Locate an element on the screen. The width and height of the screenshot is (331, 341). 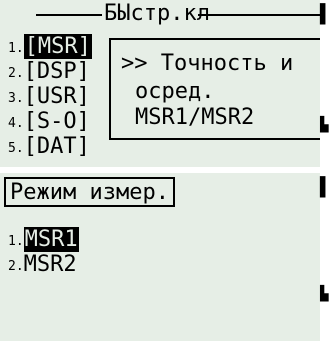
mode-title: Режим измер. is located at coordinates (89, 192).